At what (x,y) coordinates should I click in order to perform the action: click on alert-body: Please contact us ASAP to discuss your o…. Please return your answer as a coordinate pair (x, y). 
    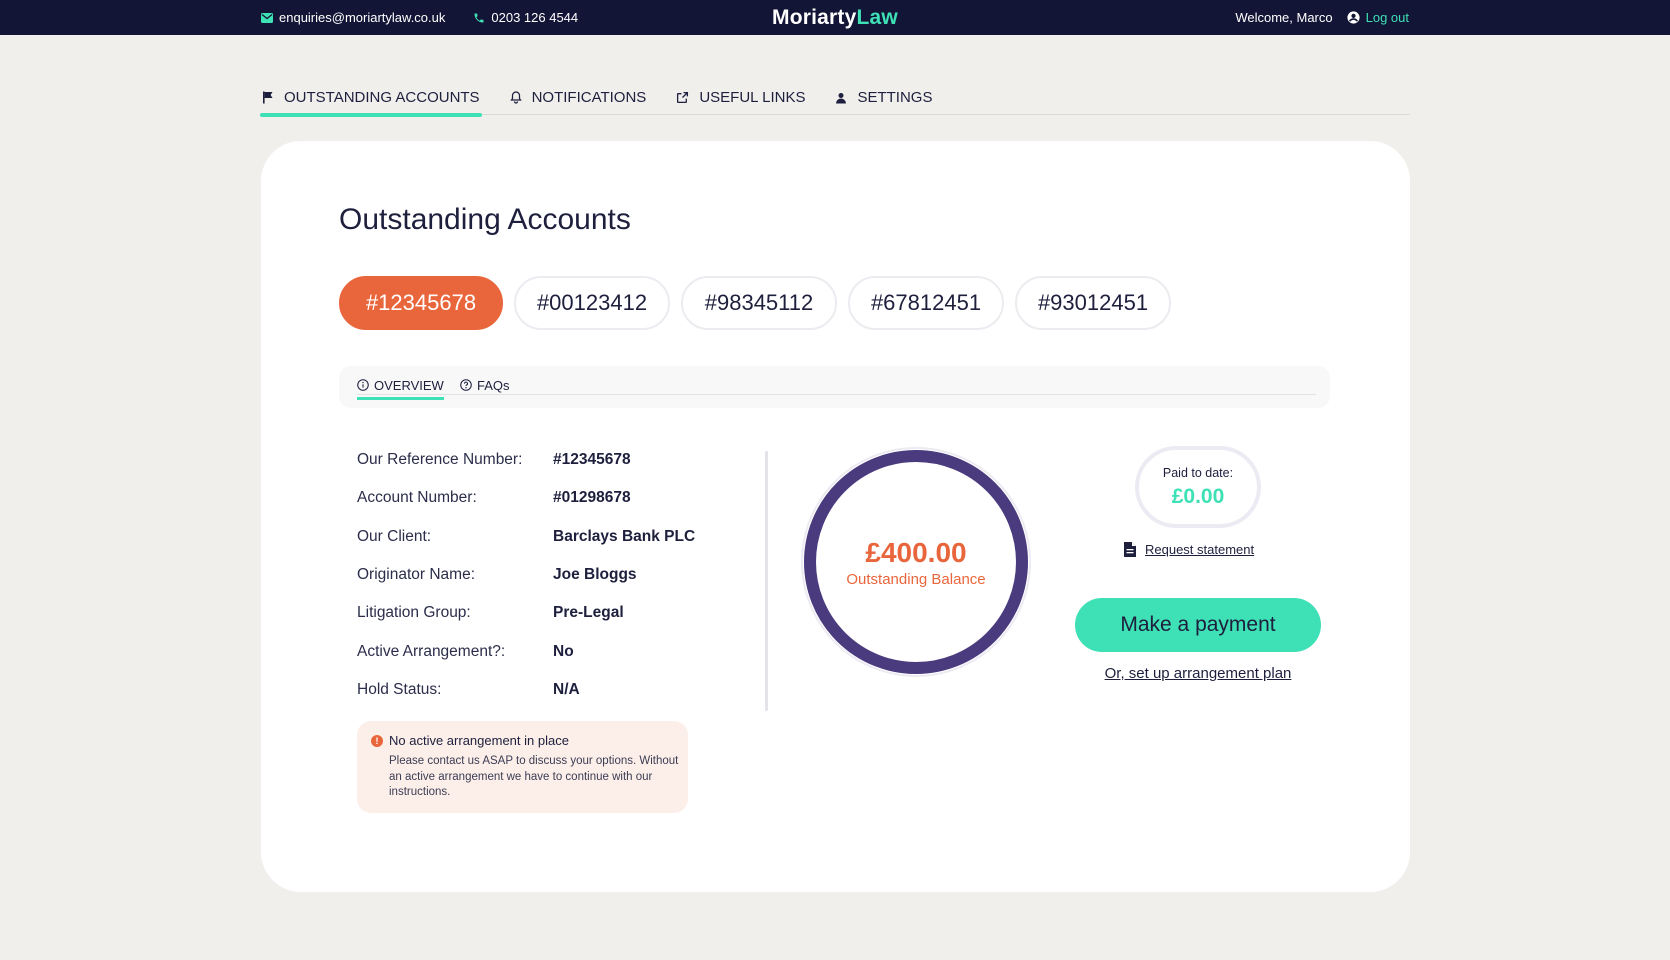
    Looking at the image, I should click on (534, 776).